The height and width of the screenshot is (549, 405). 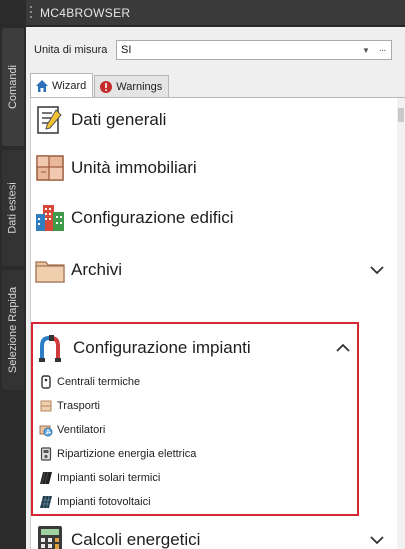 What do you see at coordinates (69, 85) in the screenshot?
I see `tab-label: Wizard` at bounding box center [69, 85].